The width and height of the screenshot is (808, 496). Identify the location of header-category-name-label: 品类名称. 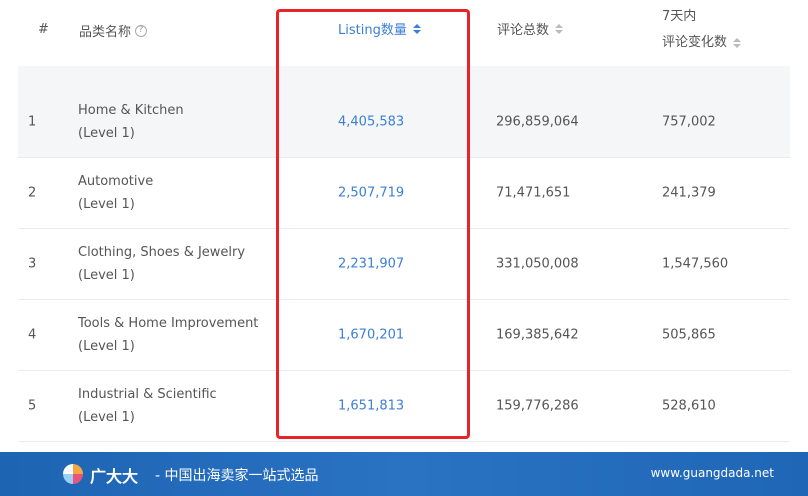
(105, 32).